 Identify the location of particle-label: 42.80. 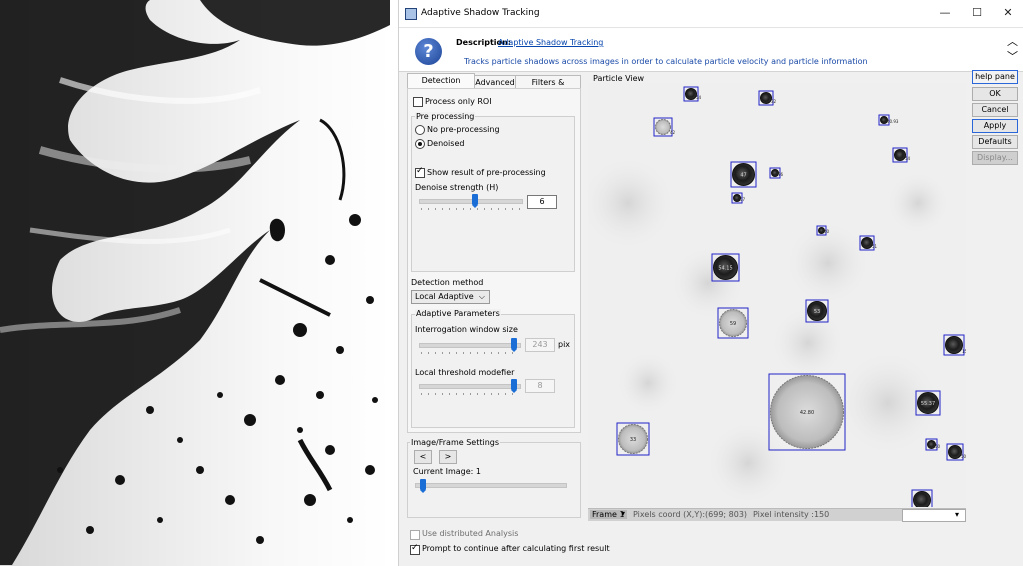
(807, 413).